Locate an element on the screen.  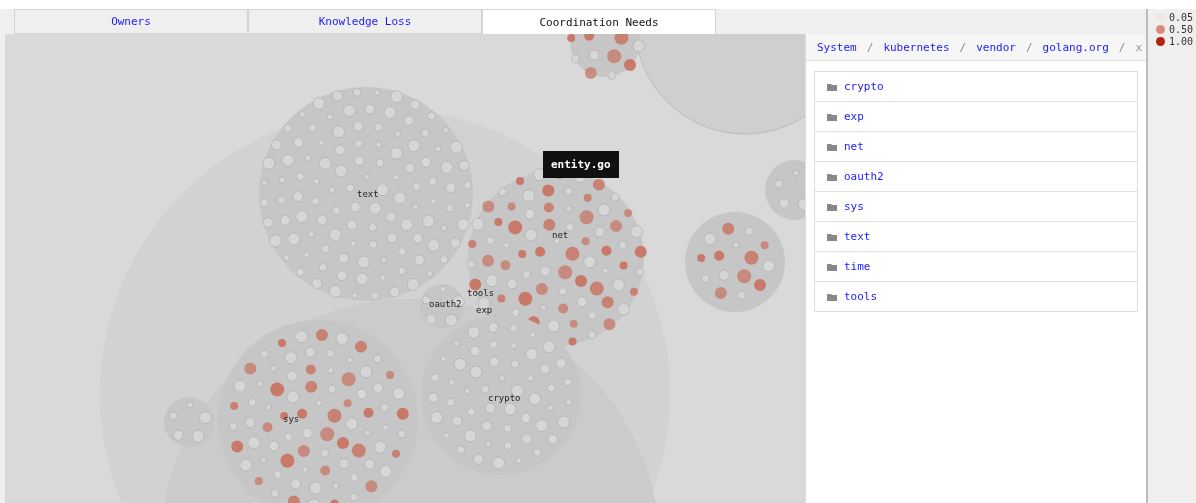
folder-name: sys is located at coordinates (854, 206).